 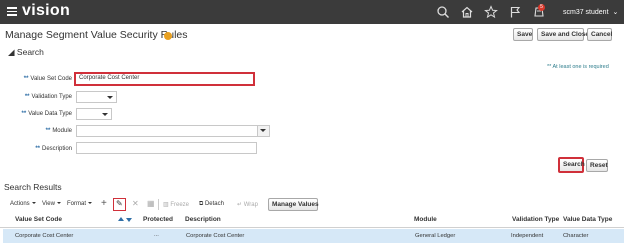 I want to click on validation-type-label: ** Validation Type, so click(x=48, y=97).